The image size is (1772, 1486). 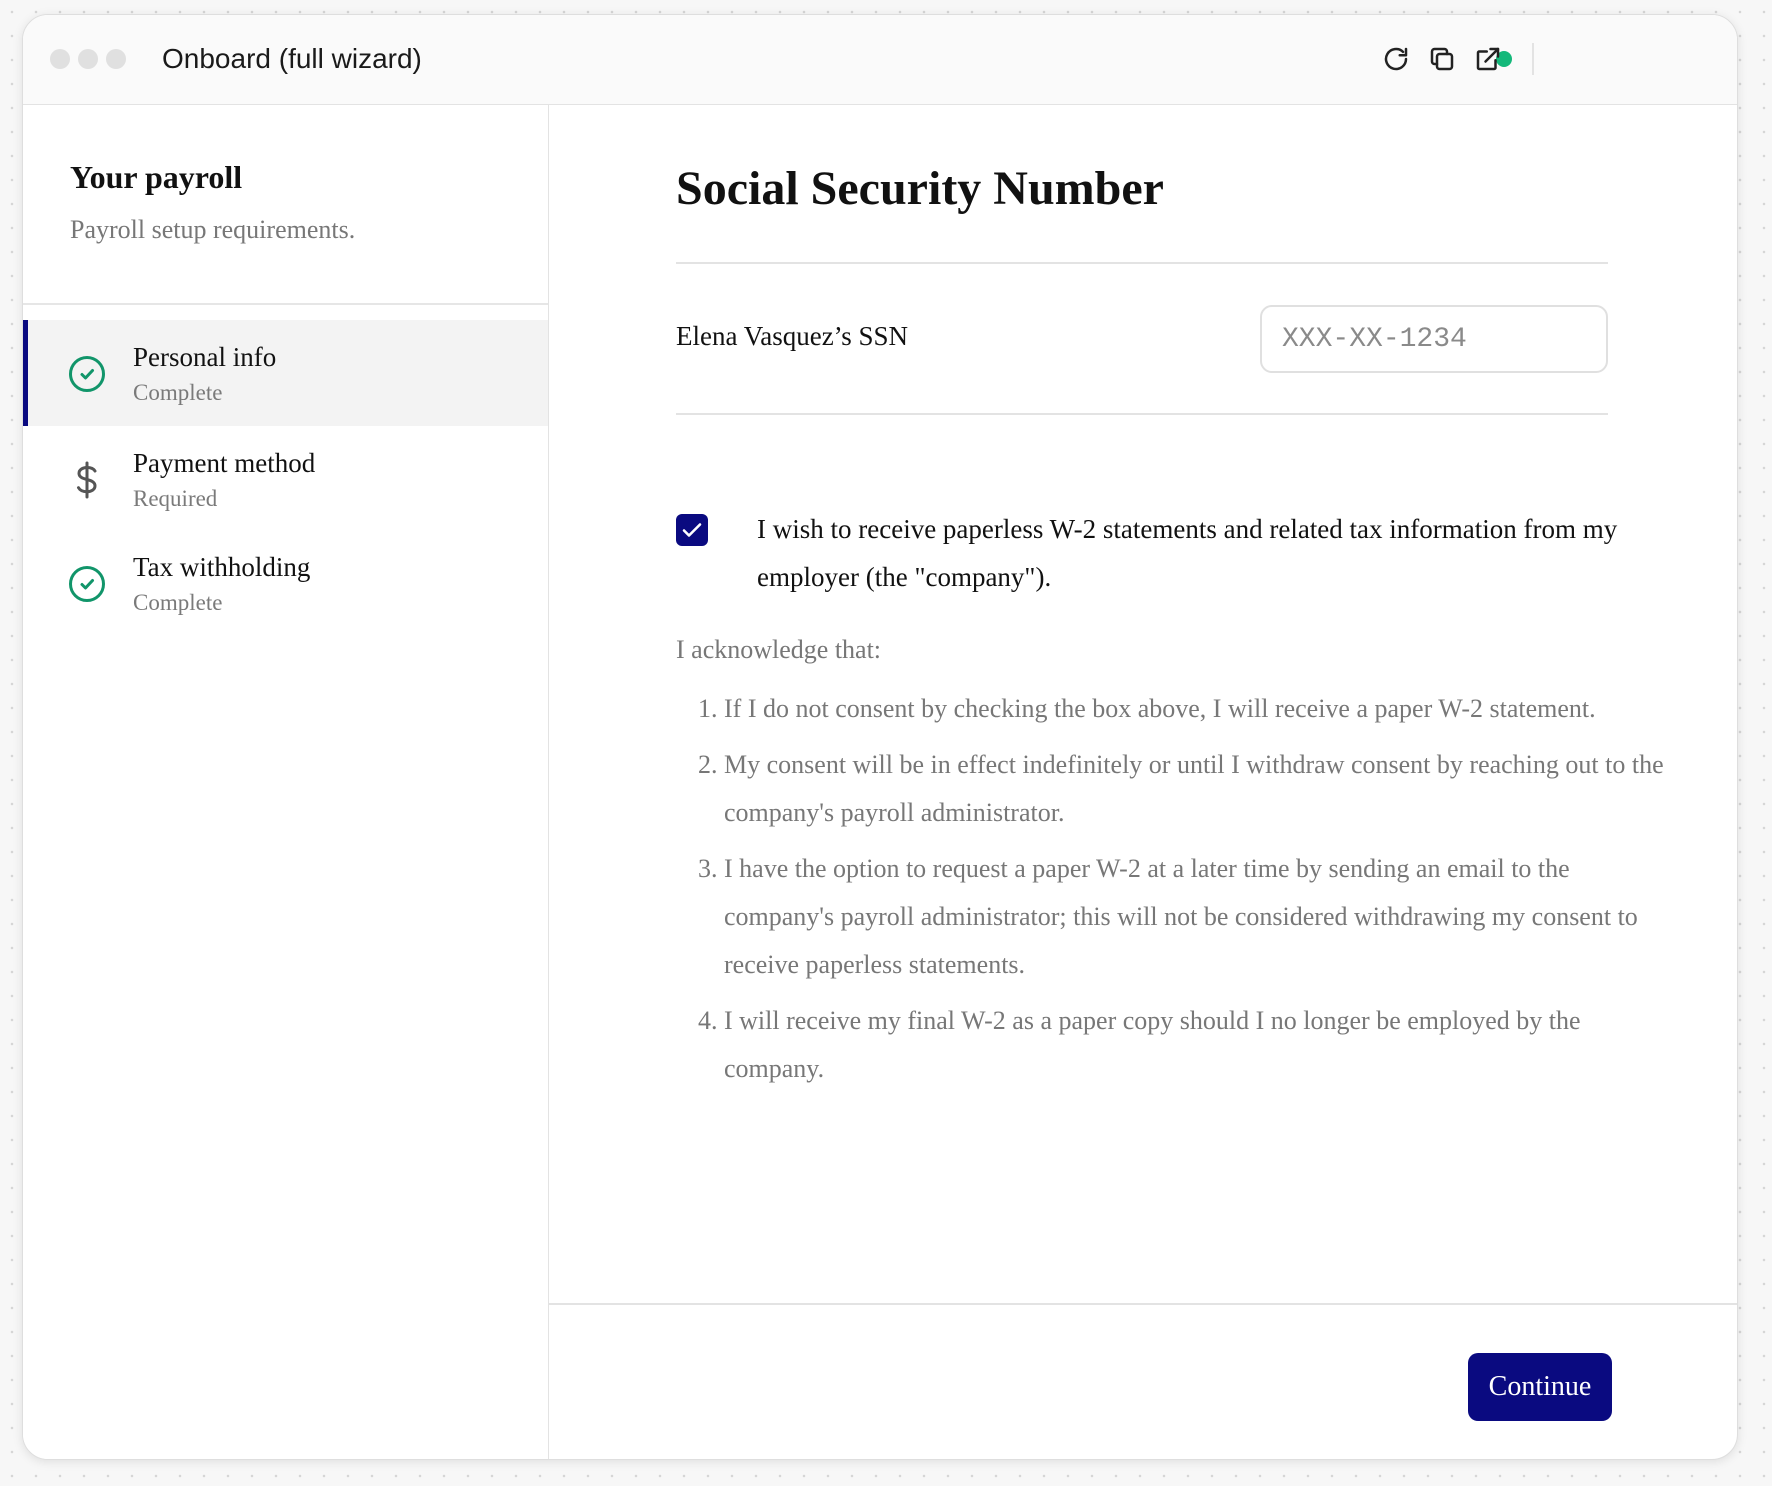 What do you see at coordinates (224, 463) in the screenshot?
I see `step-label: Payment method` at bounding box center [224, 463].